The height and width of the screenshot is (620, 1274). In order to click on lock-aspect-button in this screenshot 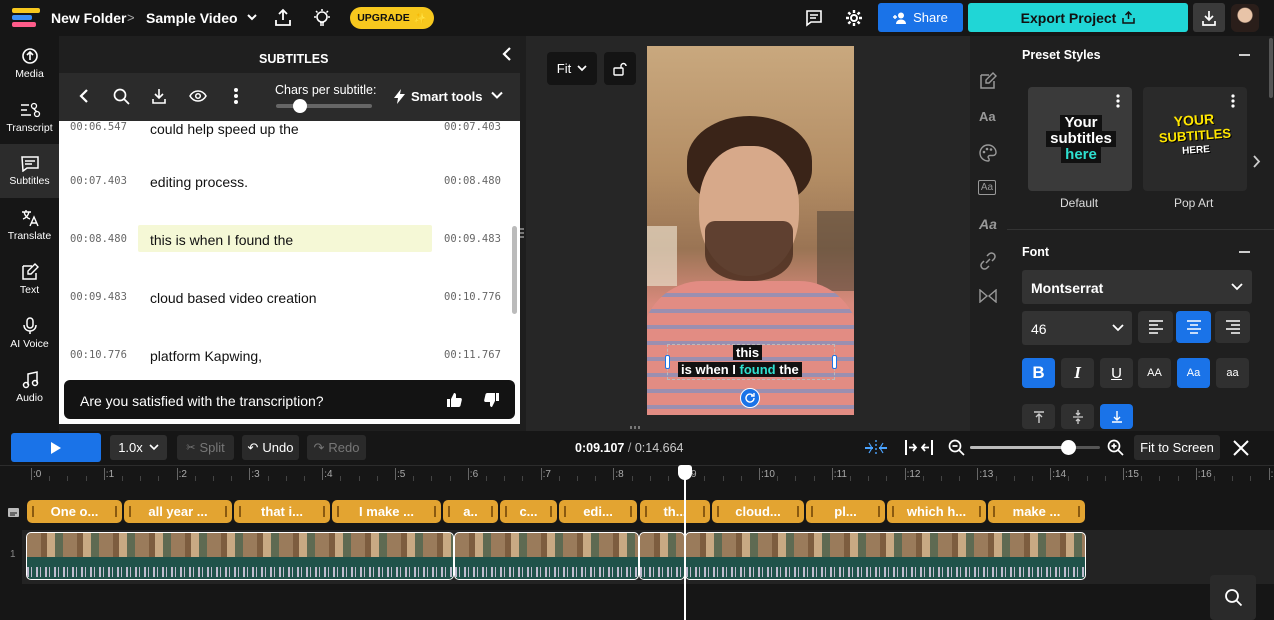, I will do `click(620, 68)`.